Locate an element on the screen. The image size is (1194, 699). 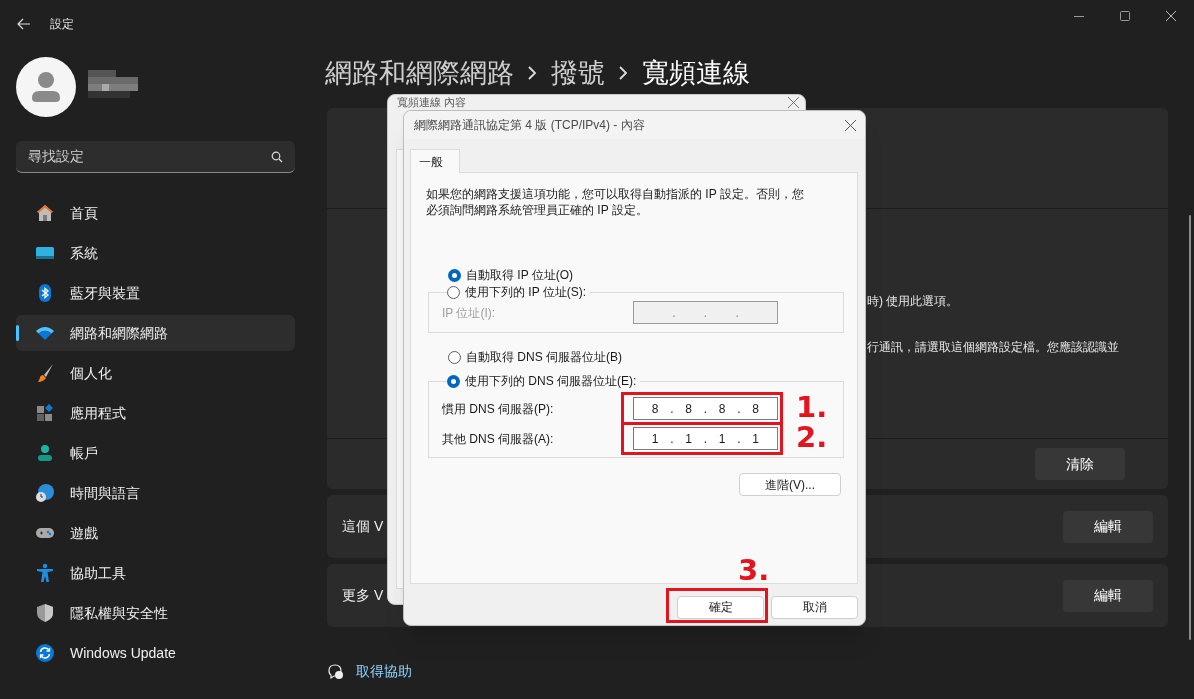
description-text: 時) 使用此選項。 is located at coordinates (913, 301).